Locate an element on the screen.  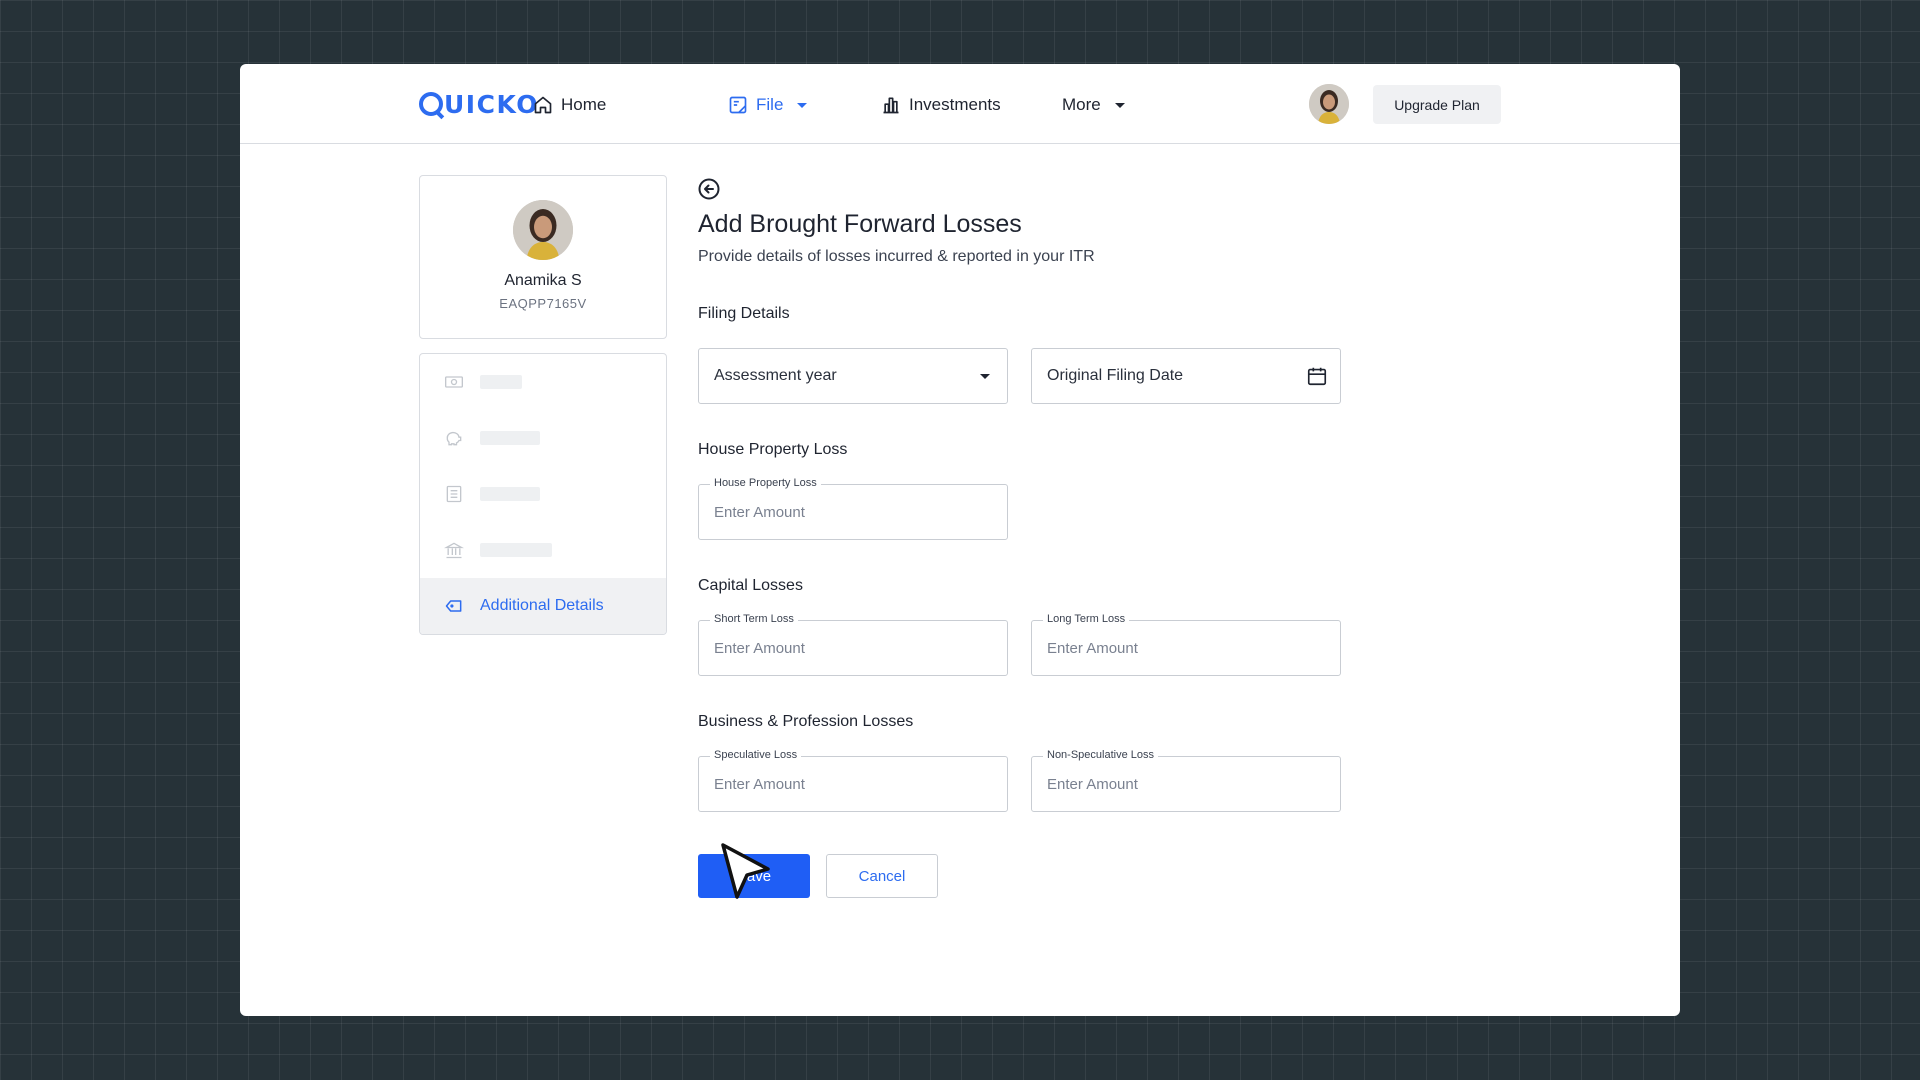
bank-icon is located at coordinates (454, 550).